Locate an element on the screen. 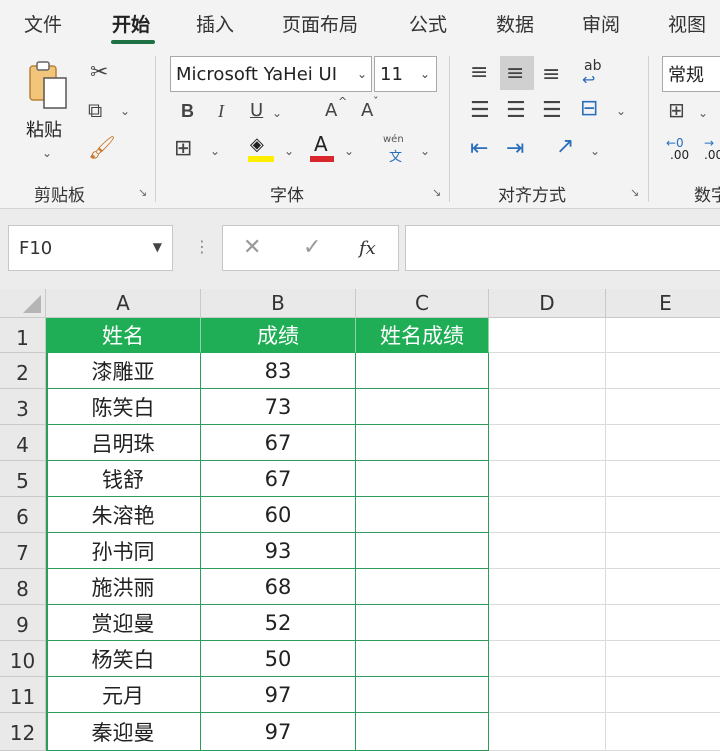  wrap-text-button: ab ↩ is located at coordinates (596, 74).